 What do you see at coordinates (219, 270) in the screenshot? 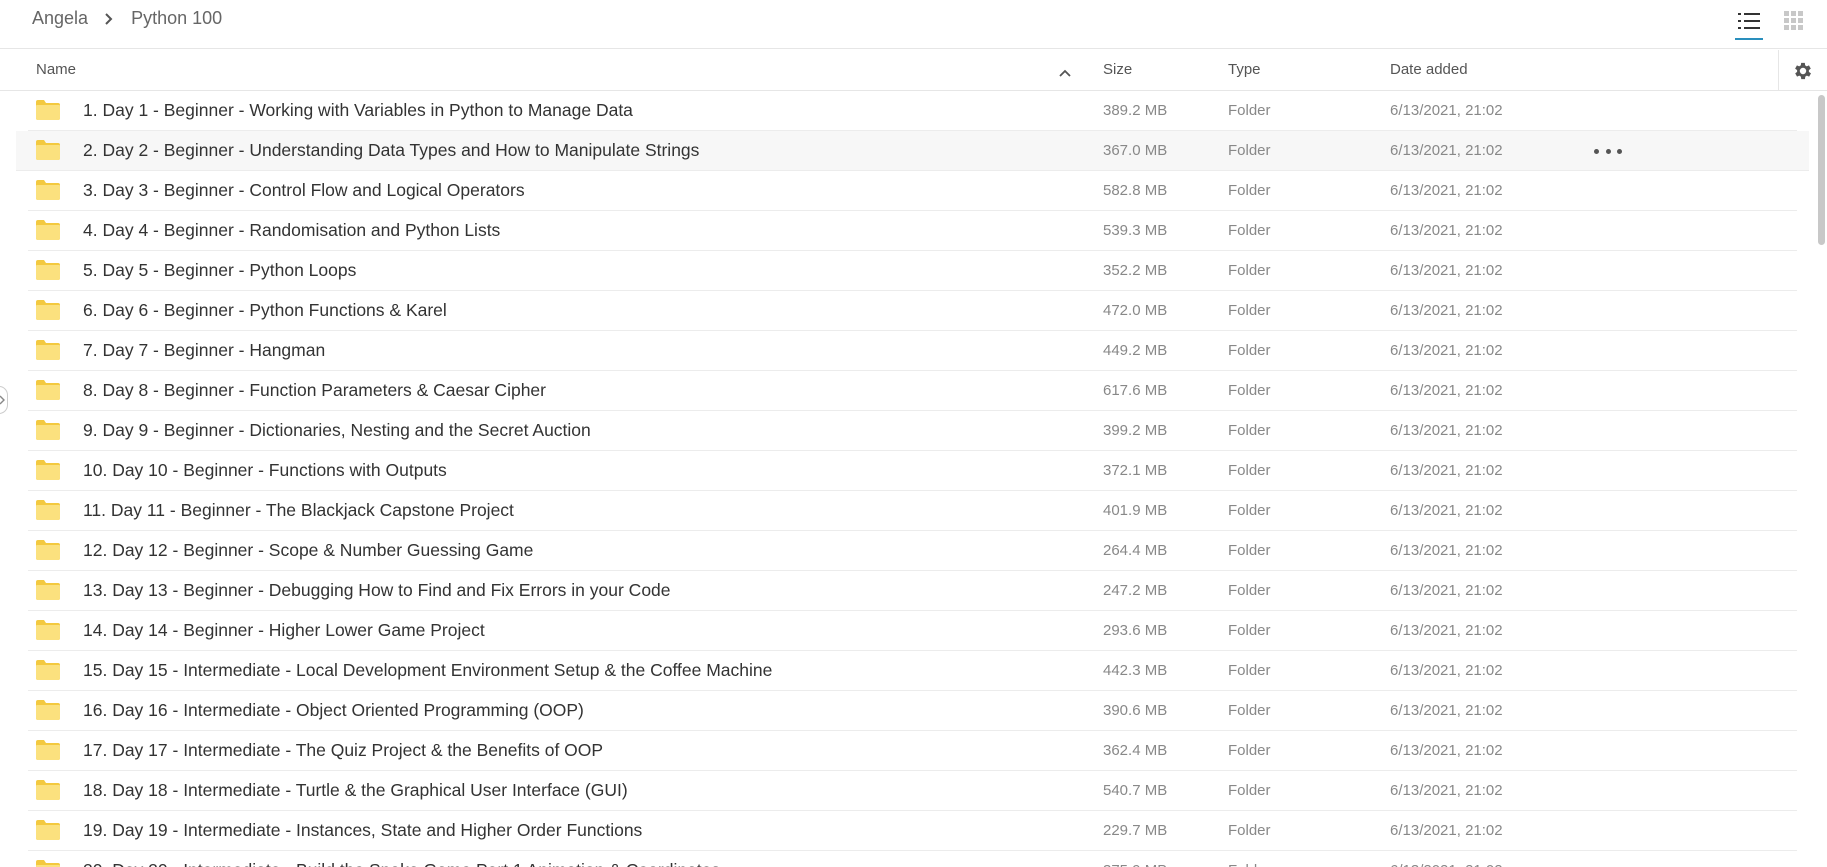
I see `file-name: 5. Day 5 - Beginner - Python Loops` at bounding box center [219, 270].